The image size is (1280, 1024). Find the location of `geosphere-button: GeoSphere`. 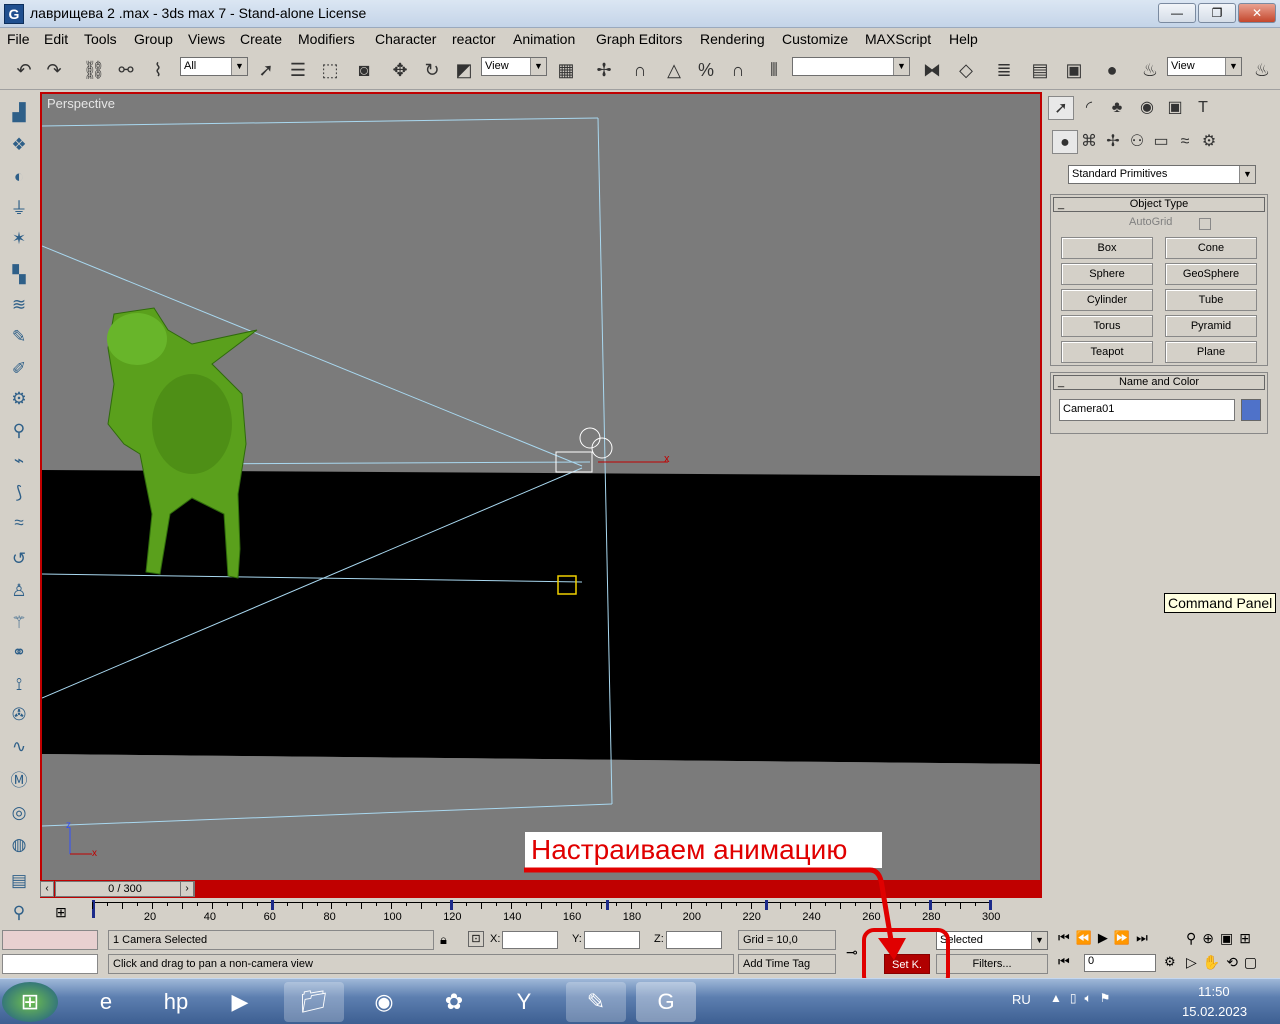

geosphere-button: GeoSphere is located at coordinates (1211, 274).